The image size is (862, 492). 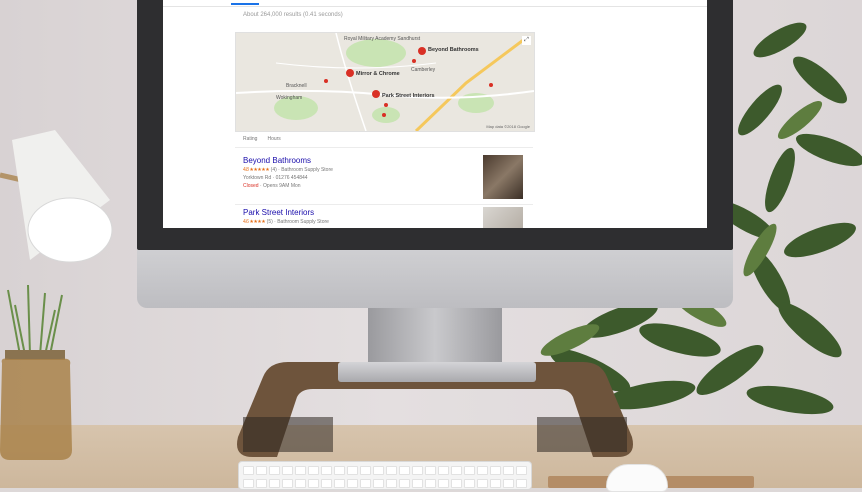 What do you see at coordinates (383, 160) in the screenshot?
I see `listing-name: Beyond Bathrooms` at bounding box center [383, 160].